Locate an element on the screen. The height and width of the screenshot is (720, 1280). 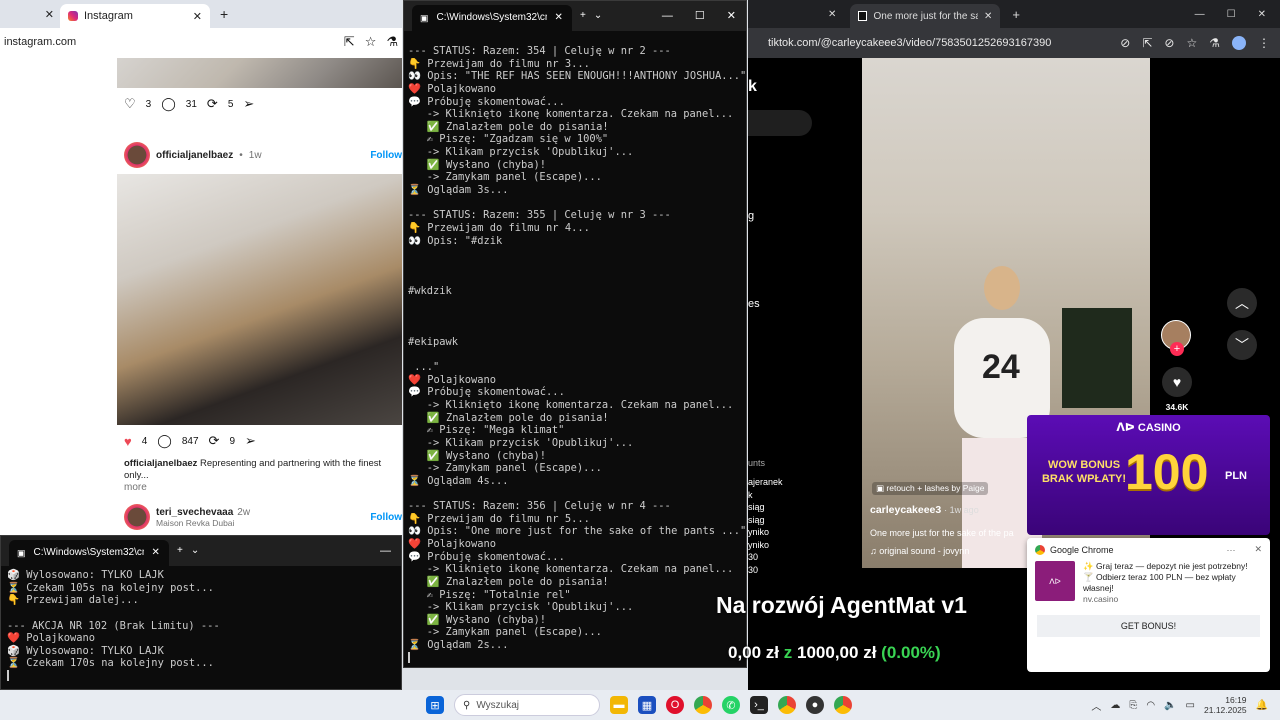
usb-icon: ⎘ is located at coordinates (1133, 705).